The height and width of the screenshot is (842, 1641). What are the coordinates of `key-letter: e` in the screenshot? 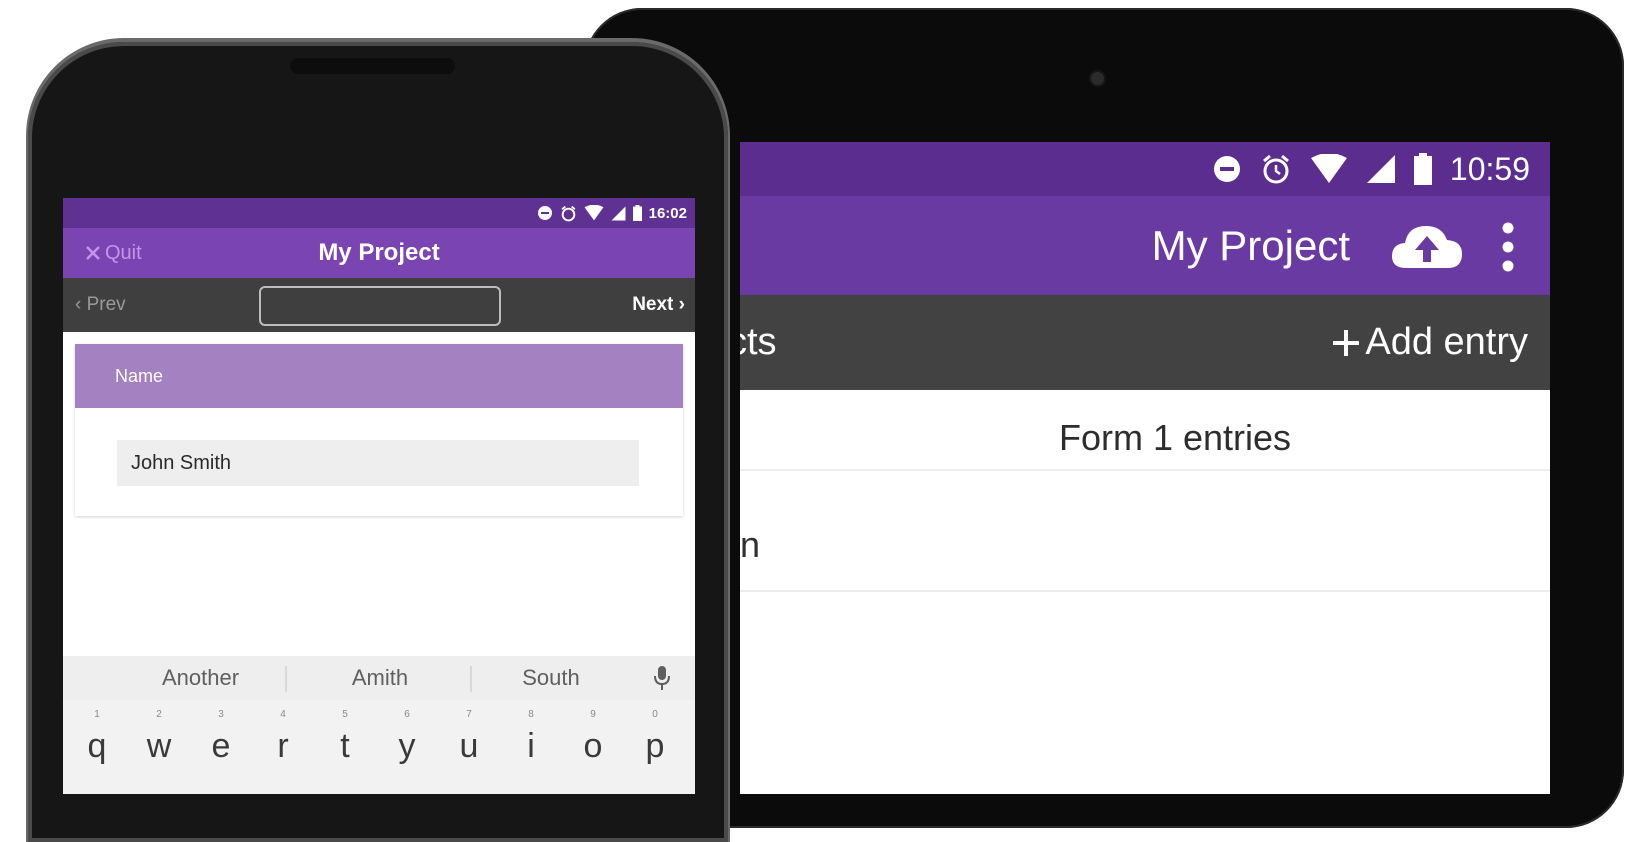 It's located at (221, 746).